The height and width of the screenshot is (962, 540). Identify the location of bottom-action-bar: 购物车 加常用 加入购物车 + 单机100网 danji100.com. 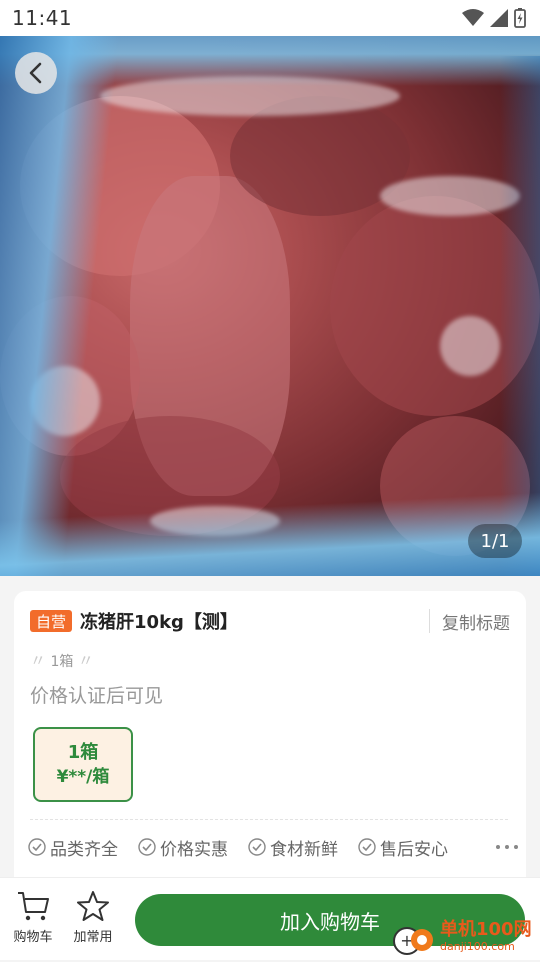
(270, 918).